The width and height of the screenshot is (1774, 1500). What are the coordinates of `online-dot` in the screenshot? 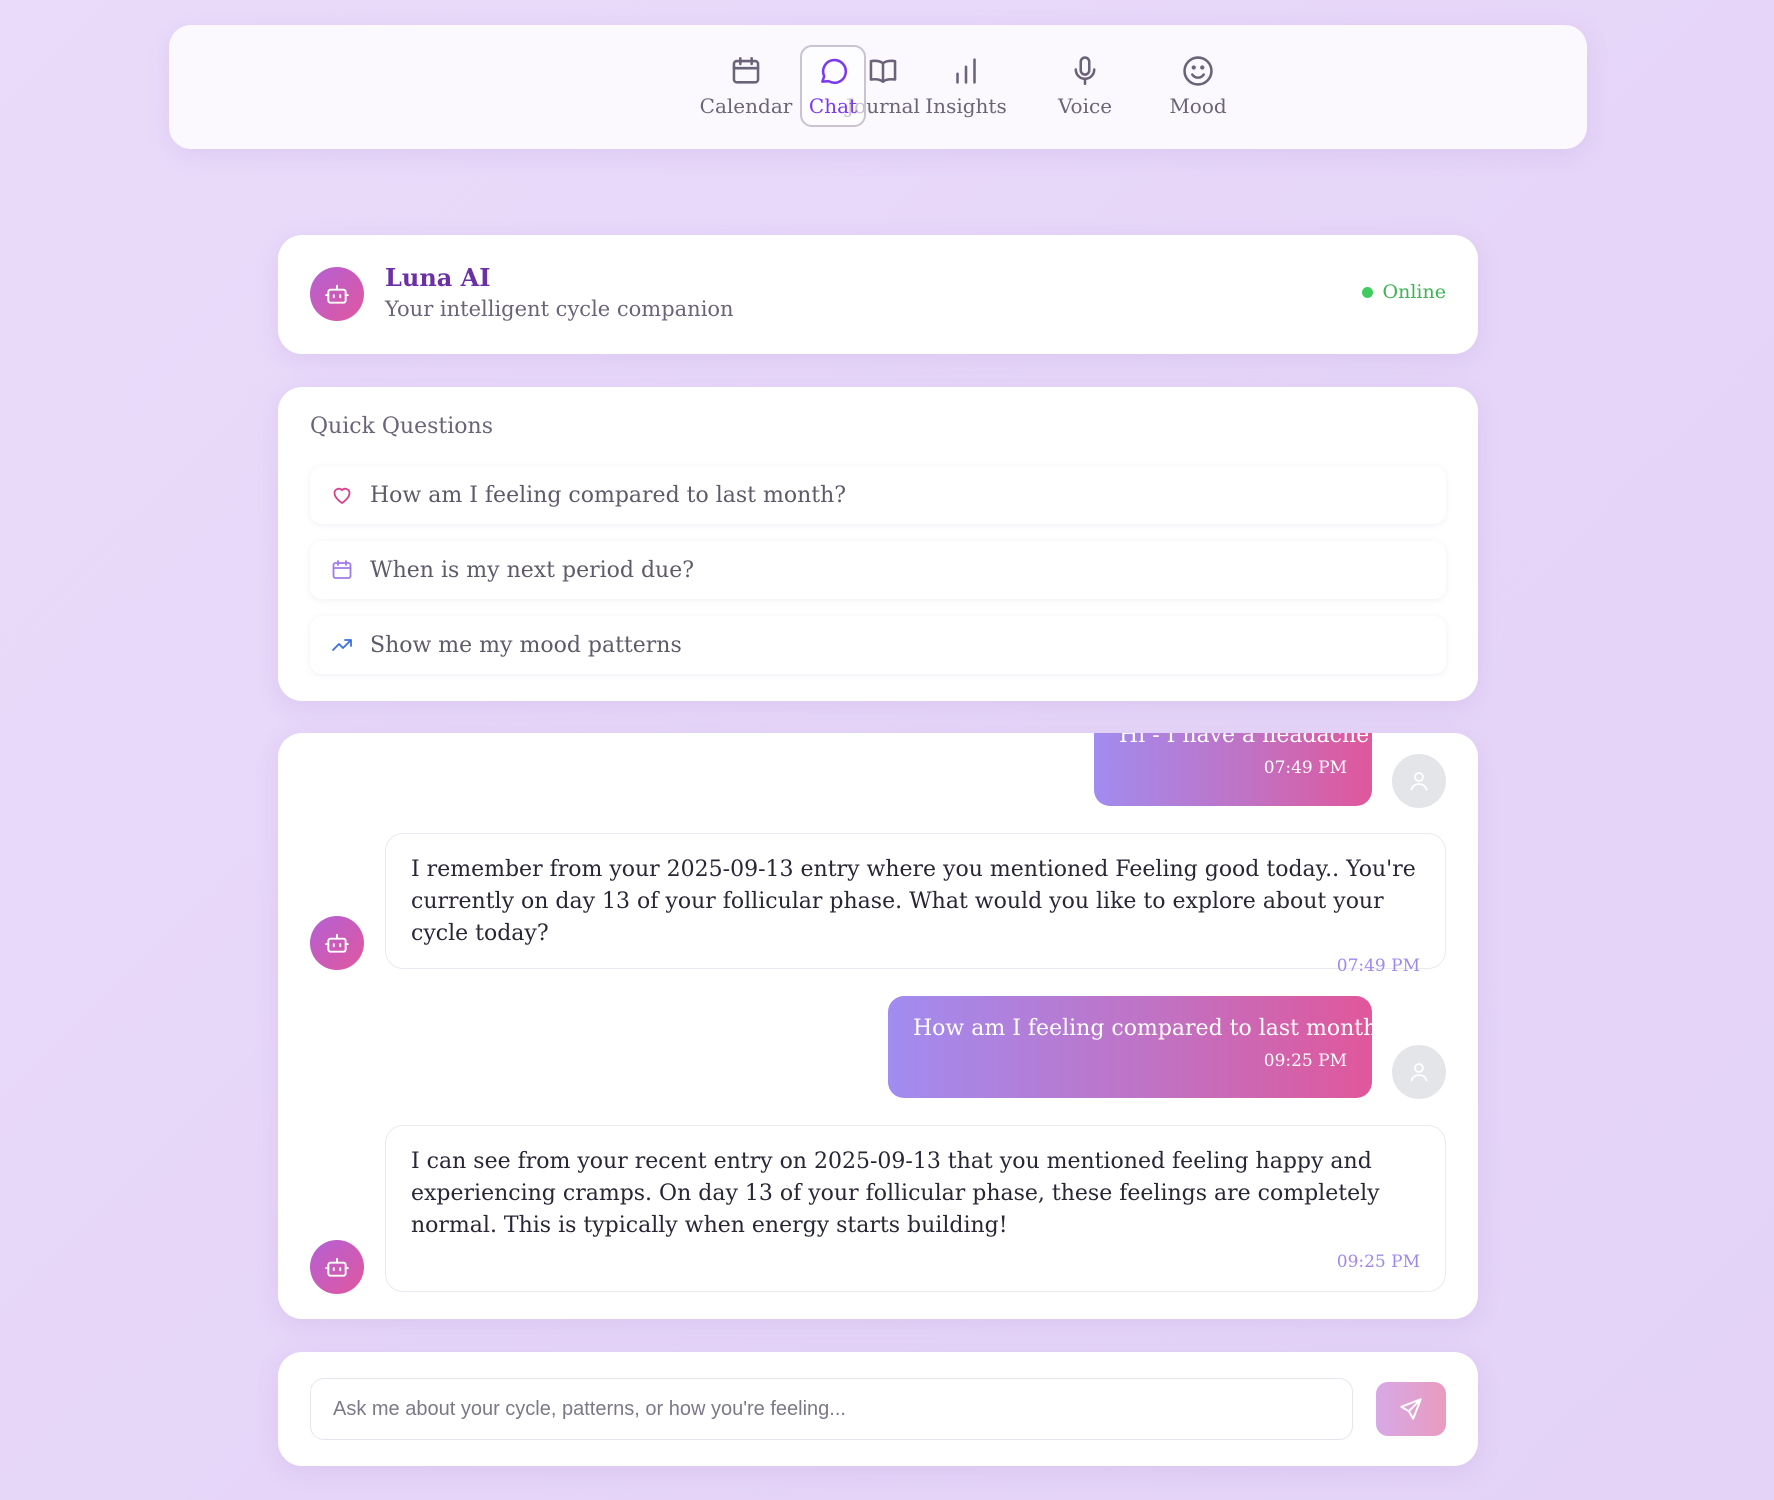 It's located at (1367, 292).